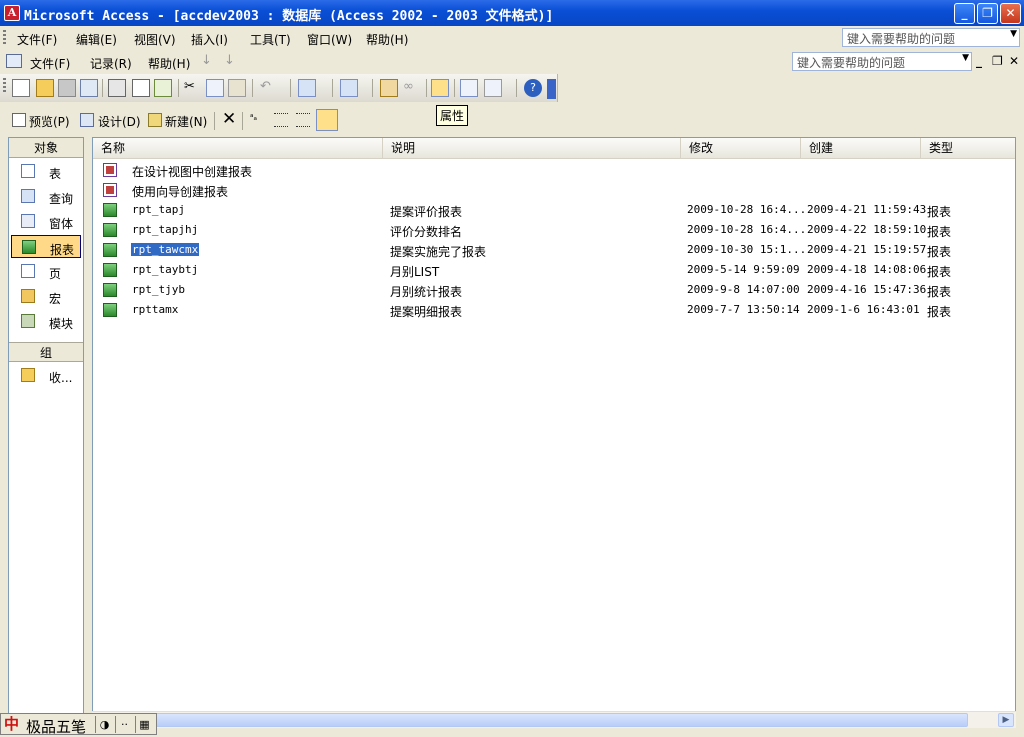 The height and width of the screenshot is (737, 1024). I want to click on column-modified: 修改, so click(741, 148).